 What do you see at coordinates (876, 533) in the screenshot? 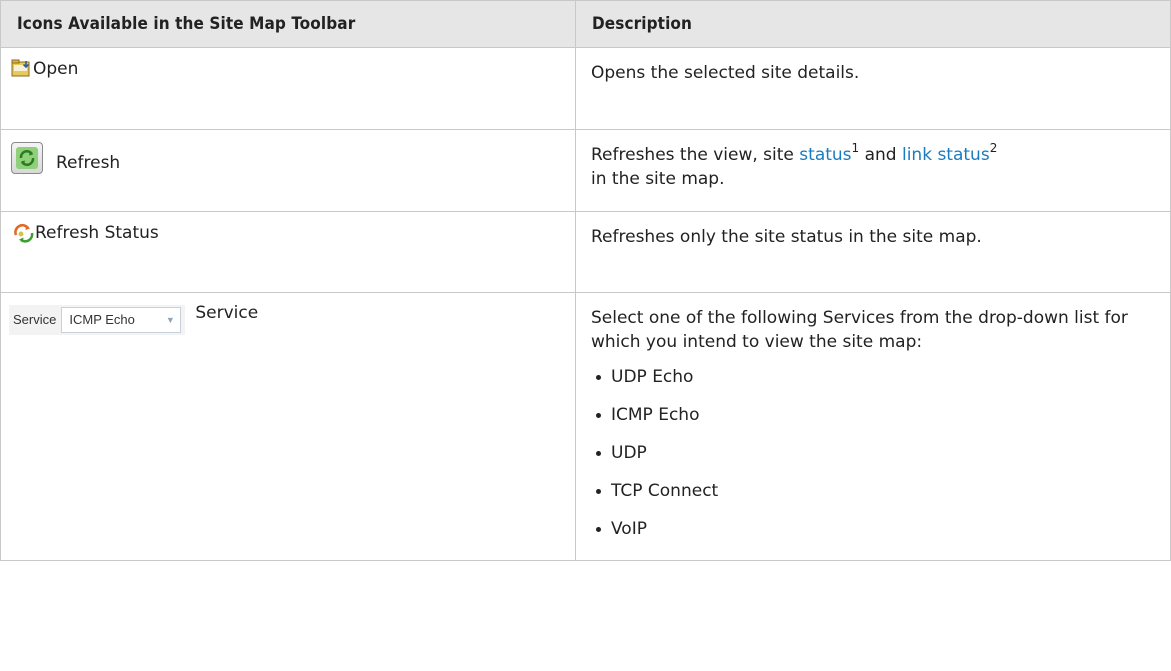
I see `list-item: VoIP` at bounding box center [876, 533].